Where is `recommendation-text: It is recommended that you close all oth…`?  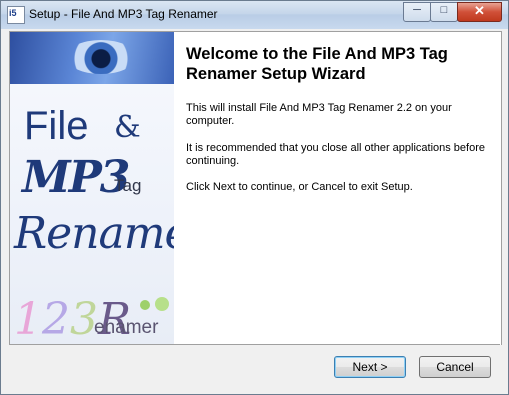
recommendation-text: It is recommended that you close all oth… is located at coordinates (335, 154).